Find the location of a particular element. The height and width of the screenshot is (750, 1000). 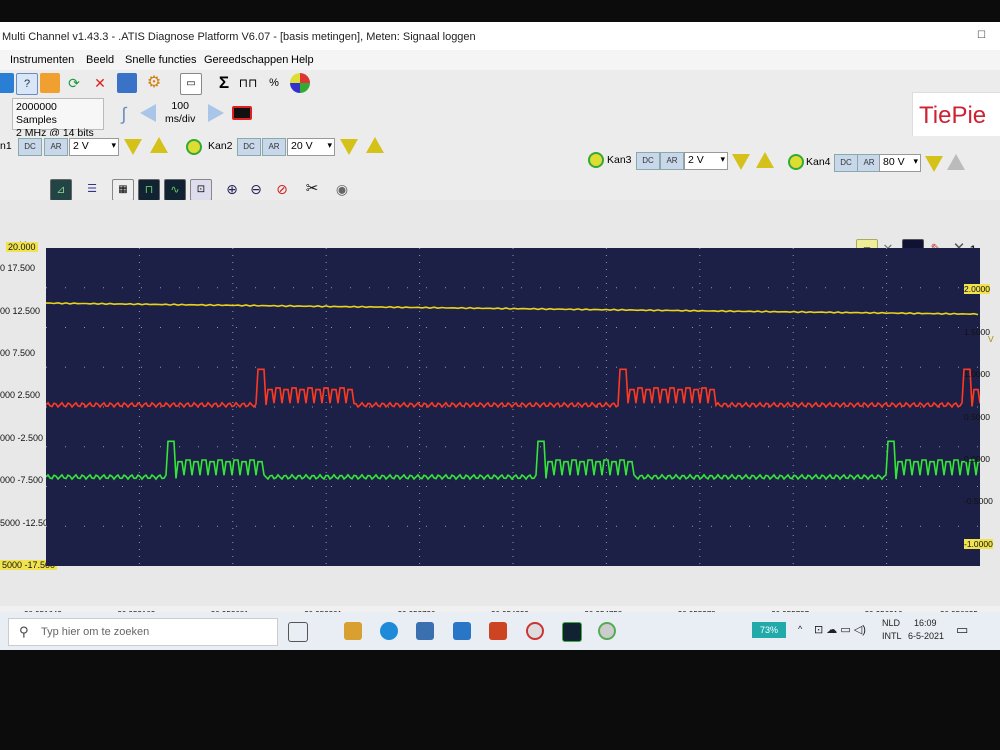

pie-chart-icon is located at coordinates (300, 83).